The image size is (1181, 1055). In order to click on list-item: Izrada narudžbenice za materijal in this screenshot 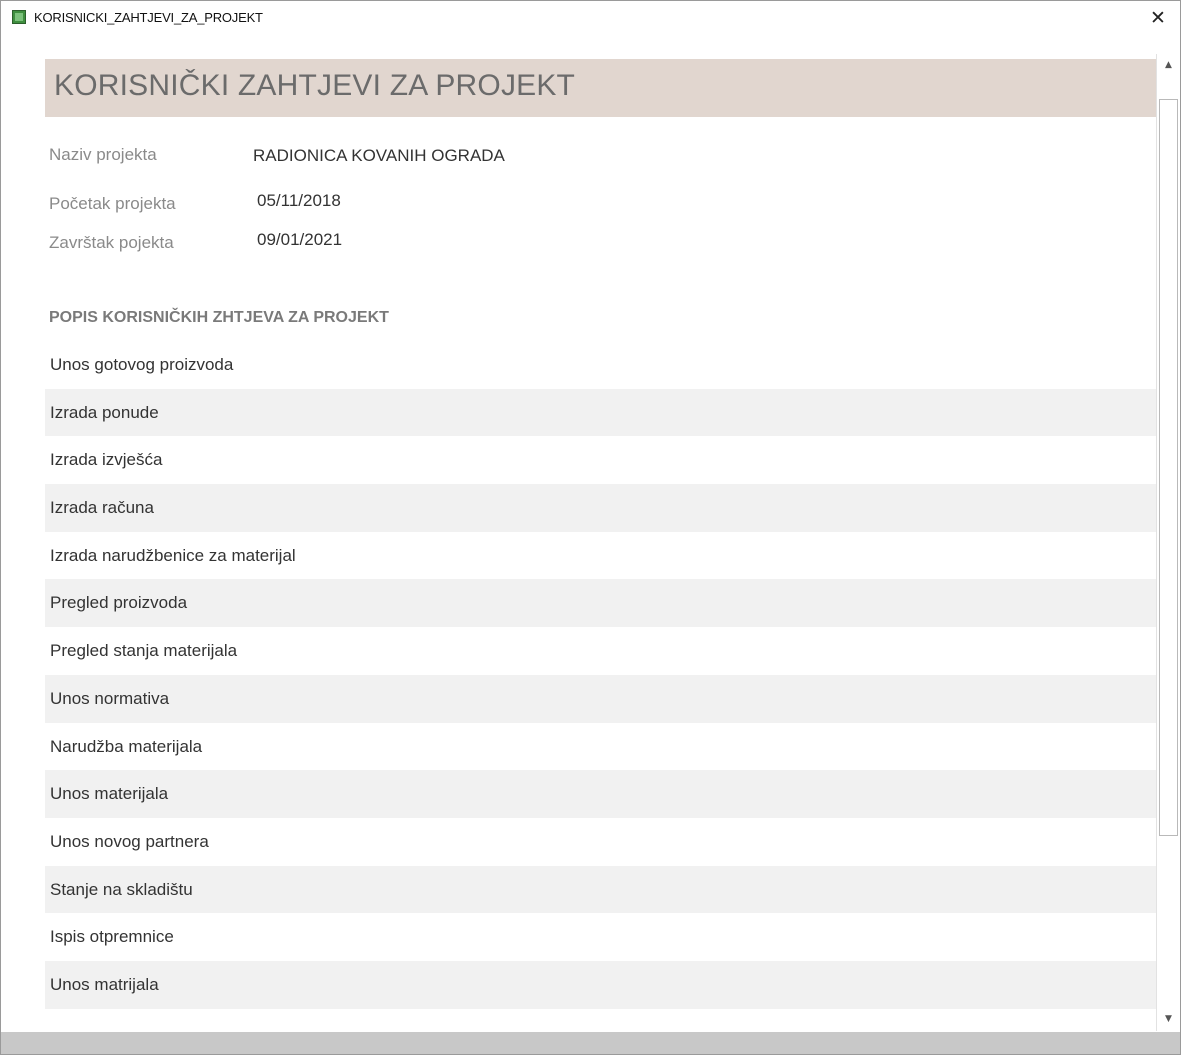, I will do `click(600, 556)`.